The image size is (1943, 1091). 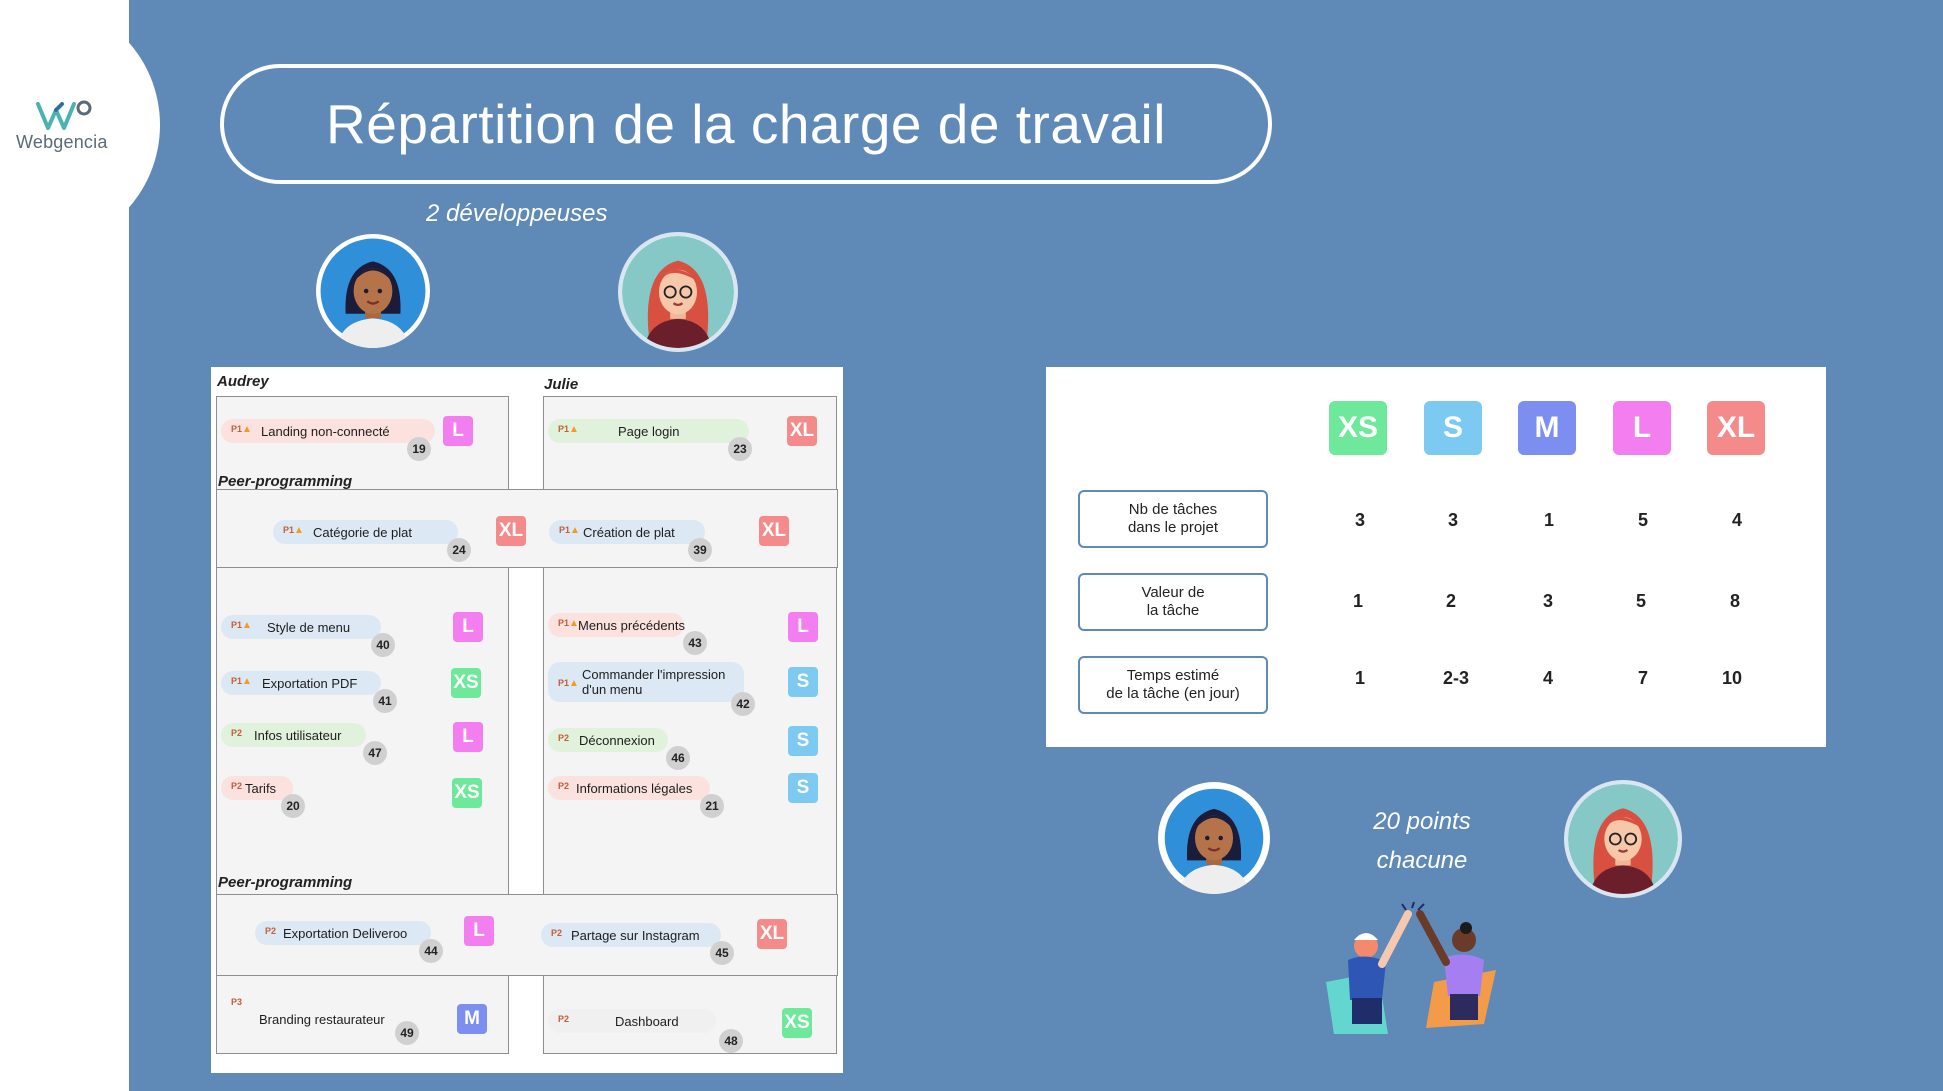 I want to click on avatar-audrey-small, so click(x=1214, y=838).